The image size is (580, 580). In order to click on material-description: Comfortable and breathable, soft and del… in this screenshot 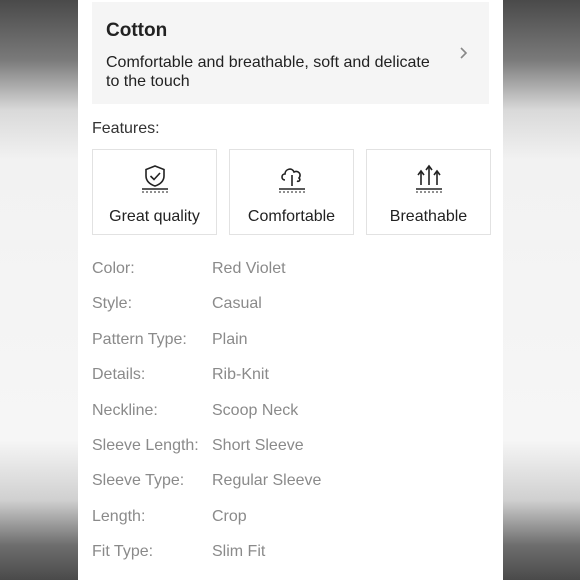, I will do `click(268, 72)`.